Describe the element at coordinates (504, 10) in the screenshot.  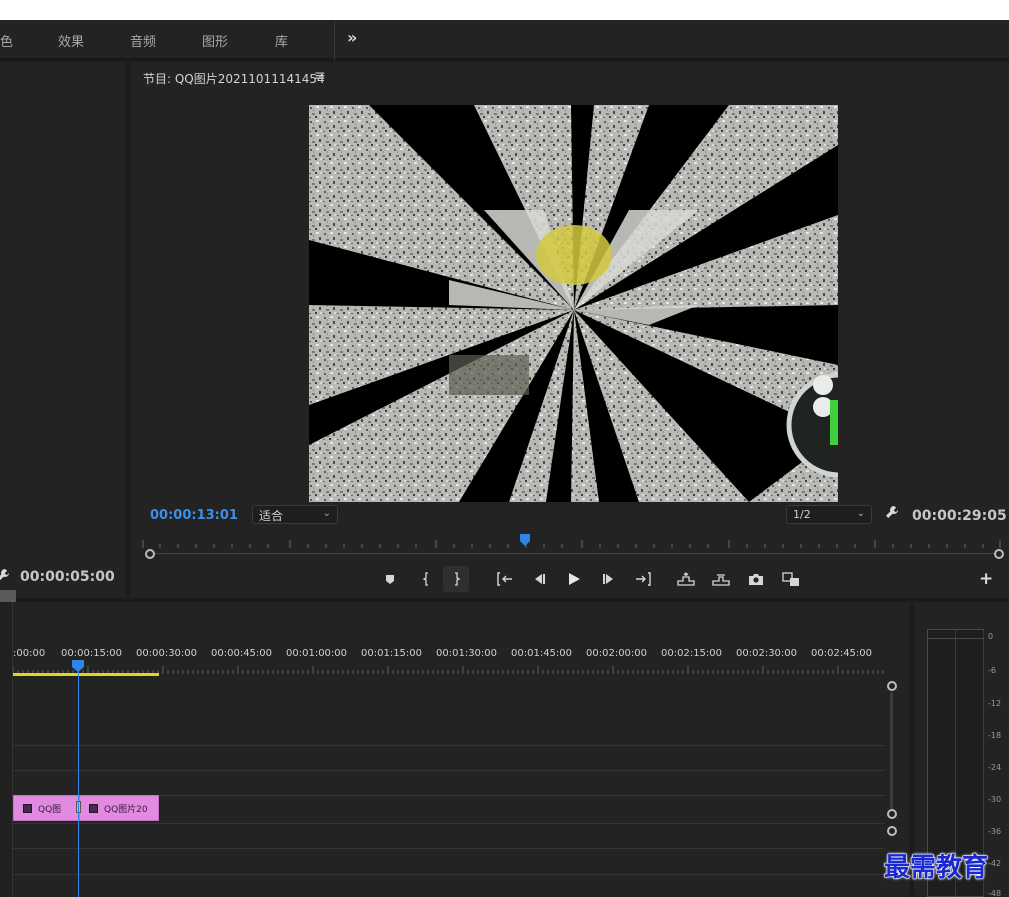
I see `top-strip` at that location.